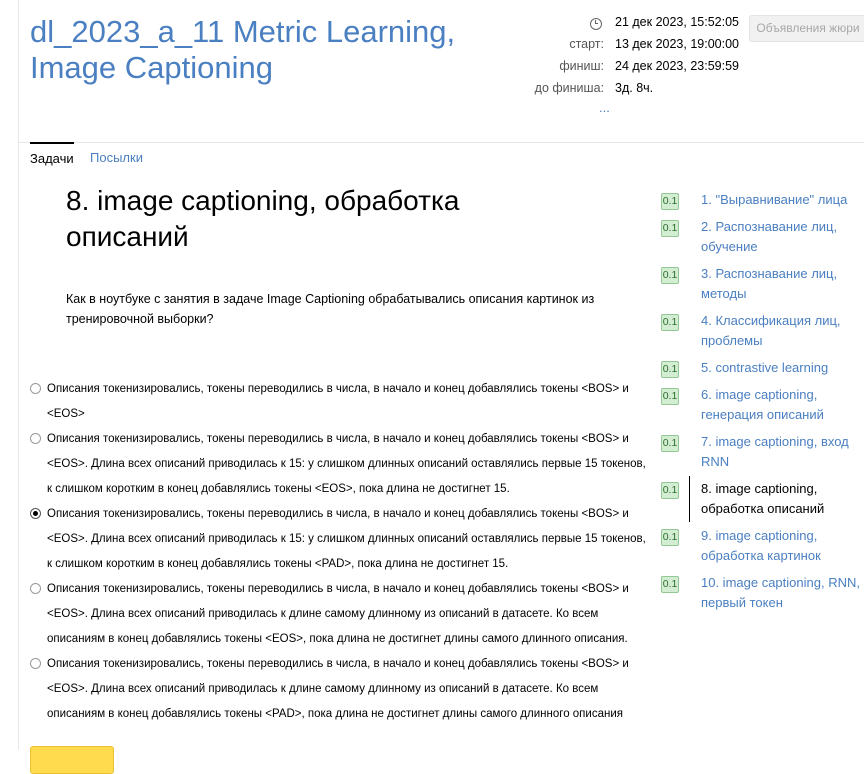  Describe the element at coordinates (586, 44) in the screenshot. I see `start-label: старт:` at that location.